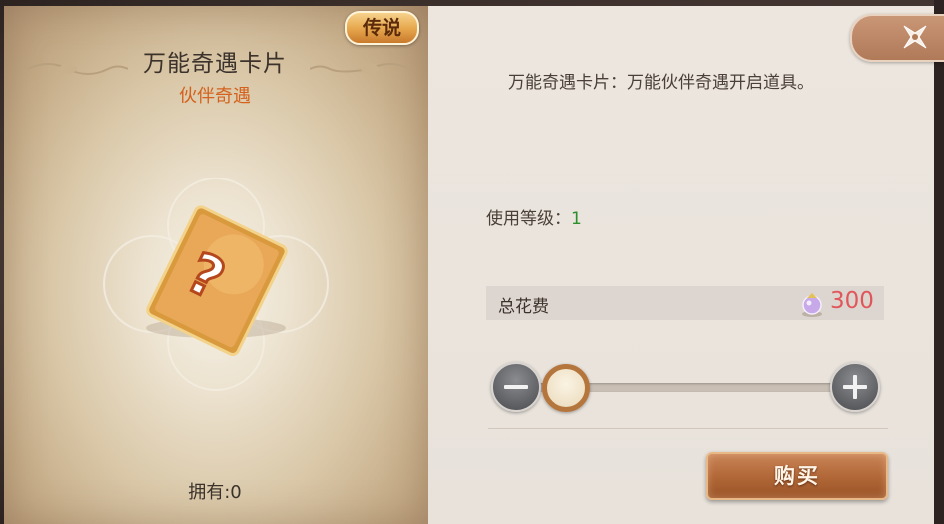 Image resolution: width=944 pixels, height=524 pixels. What do you see at coordinates (797, 476) in the screenshot?
I see `buy-button: 购买` at bounding box center [797, 476].